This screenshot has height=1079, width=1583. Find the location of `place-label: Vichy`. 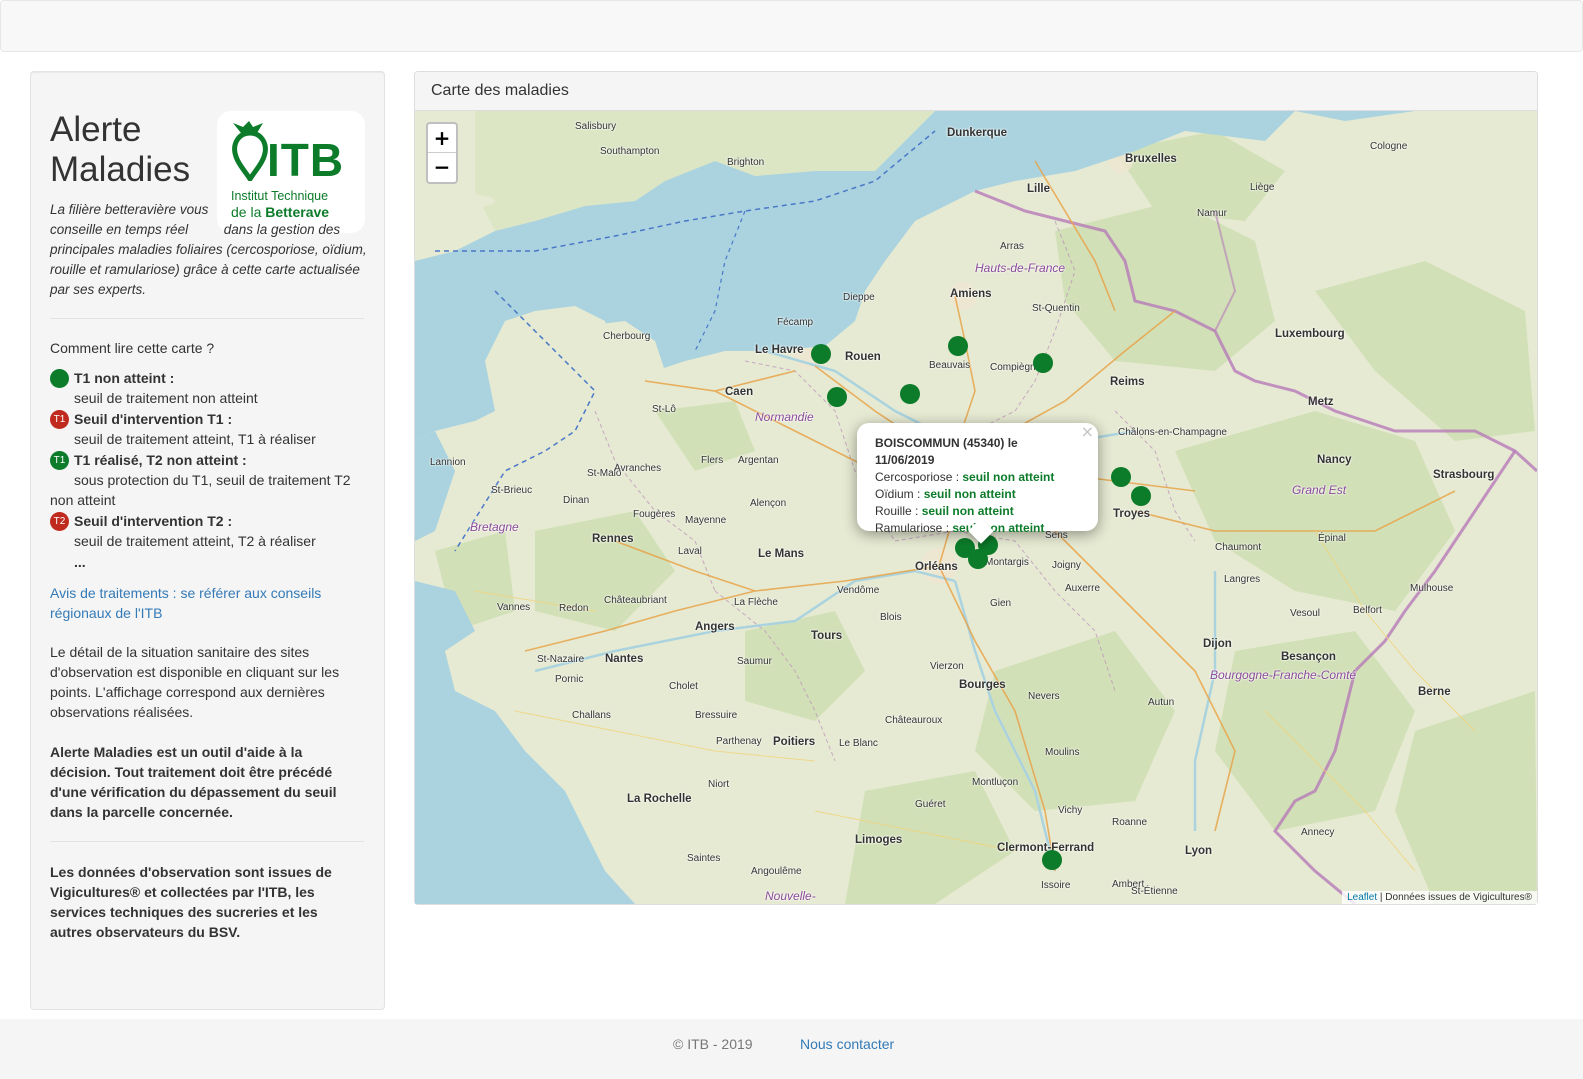

place-label: Vichy is located at coordinates (1070, 810).